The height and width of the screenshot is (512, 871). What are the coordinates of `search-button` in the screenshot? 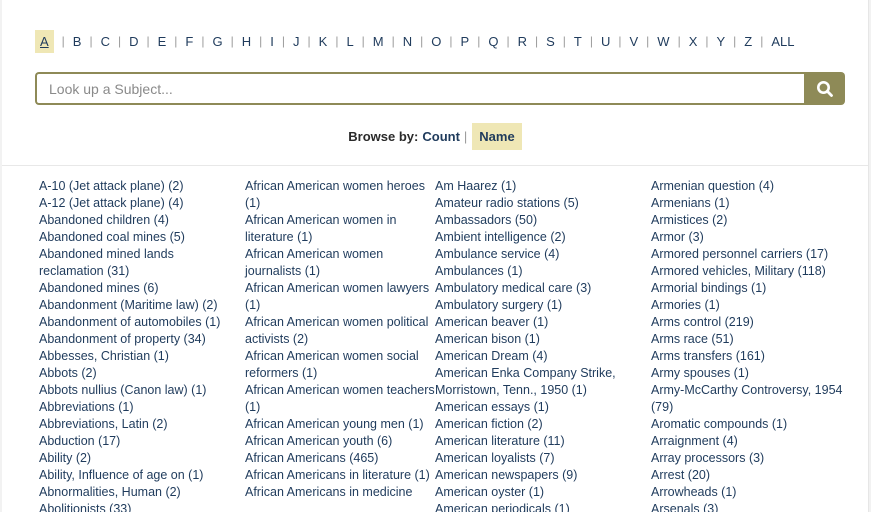 It's located at (824, 88).